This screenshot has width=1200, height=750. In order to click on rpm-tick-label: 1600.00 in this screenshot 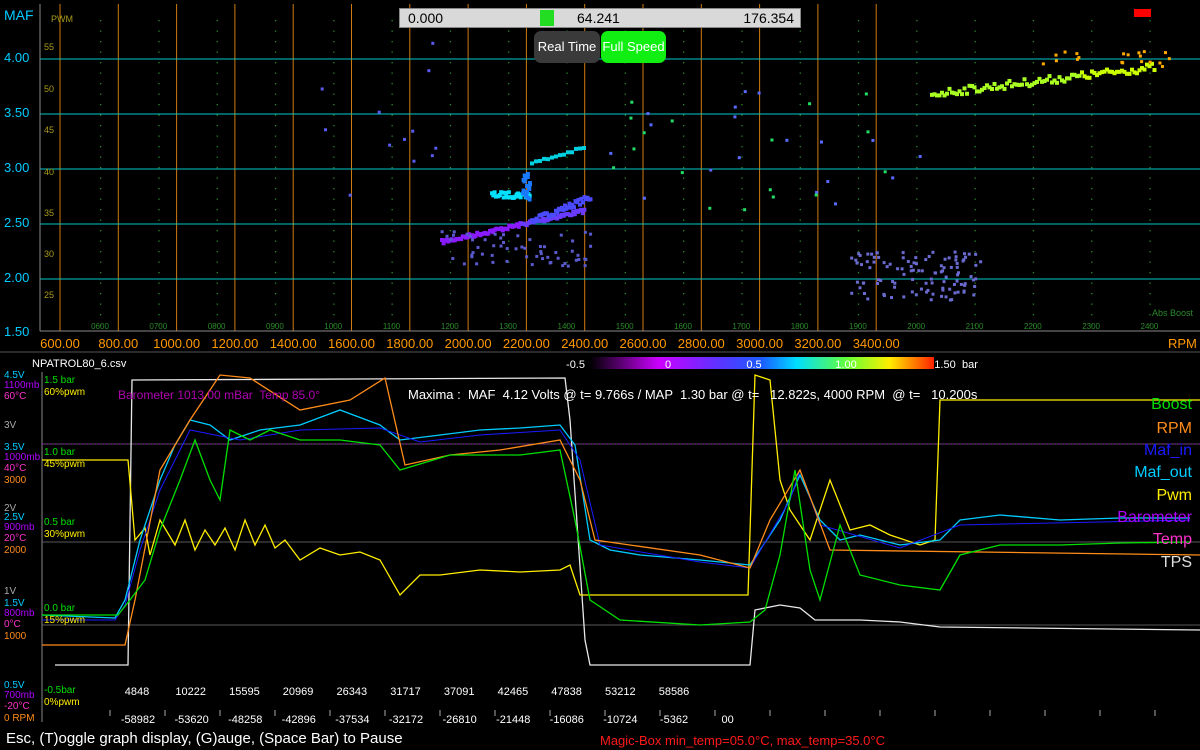, I will do `click(351, 343)`.